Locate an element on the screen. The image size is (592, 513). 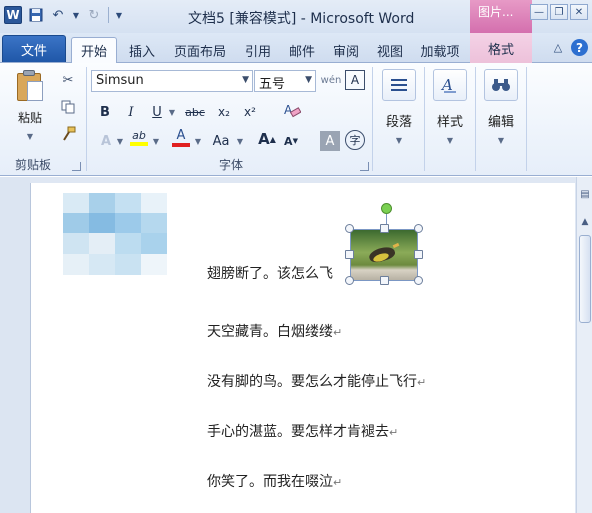
highlight-color-bar is located at coordinates (139, 143).